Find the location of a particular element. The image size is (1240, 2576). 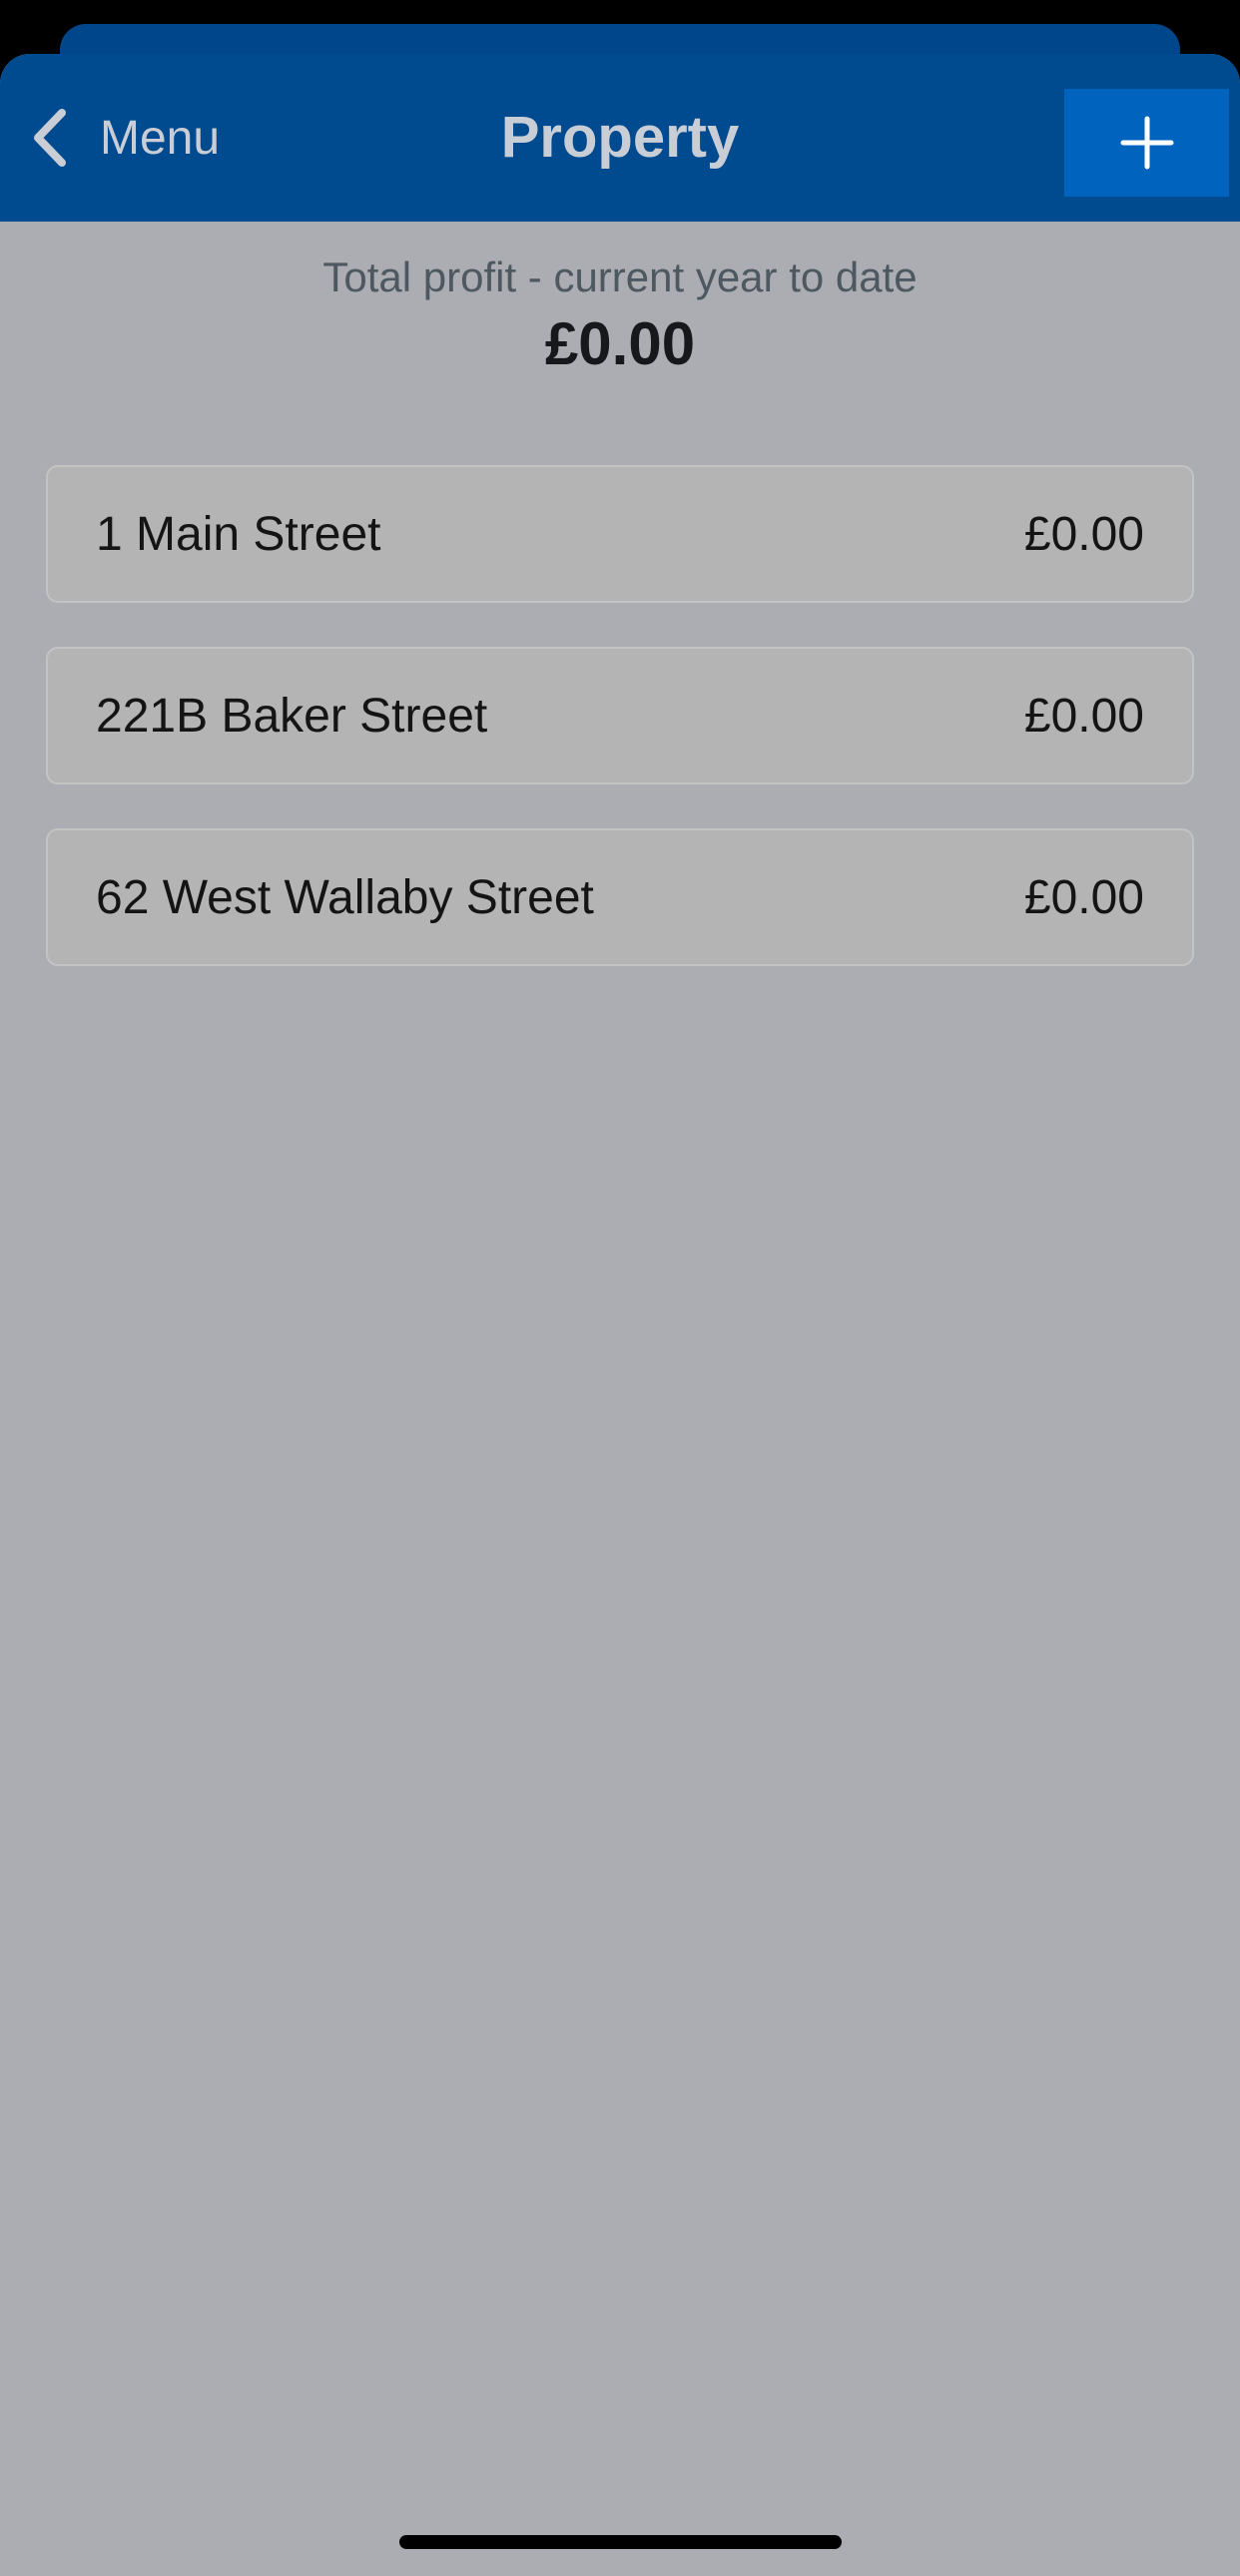

total-profit-value: £0.00 is located at coordinates (620, 344).